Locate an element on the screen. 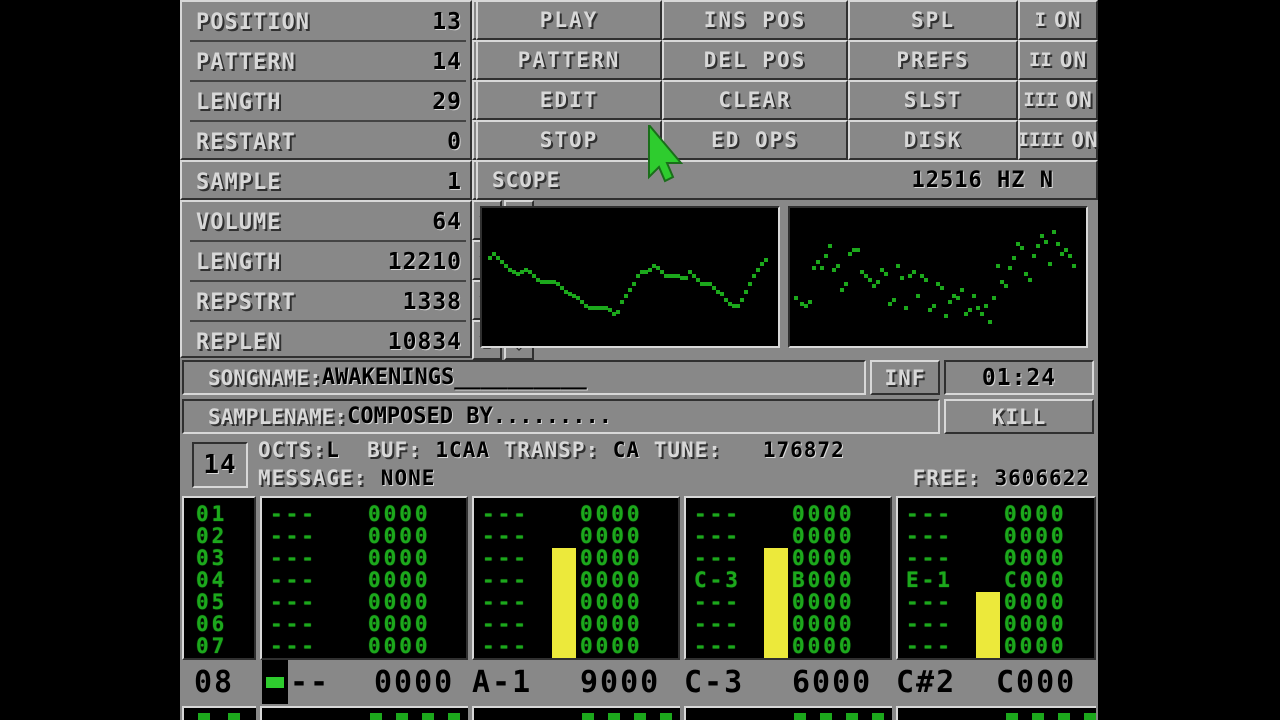 The height and width of the screenshot is (720, 1280). channel-toggle-4: IIII ON is located at coordinates (1057, 140).